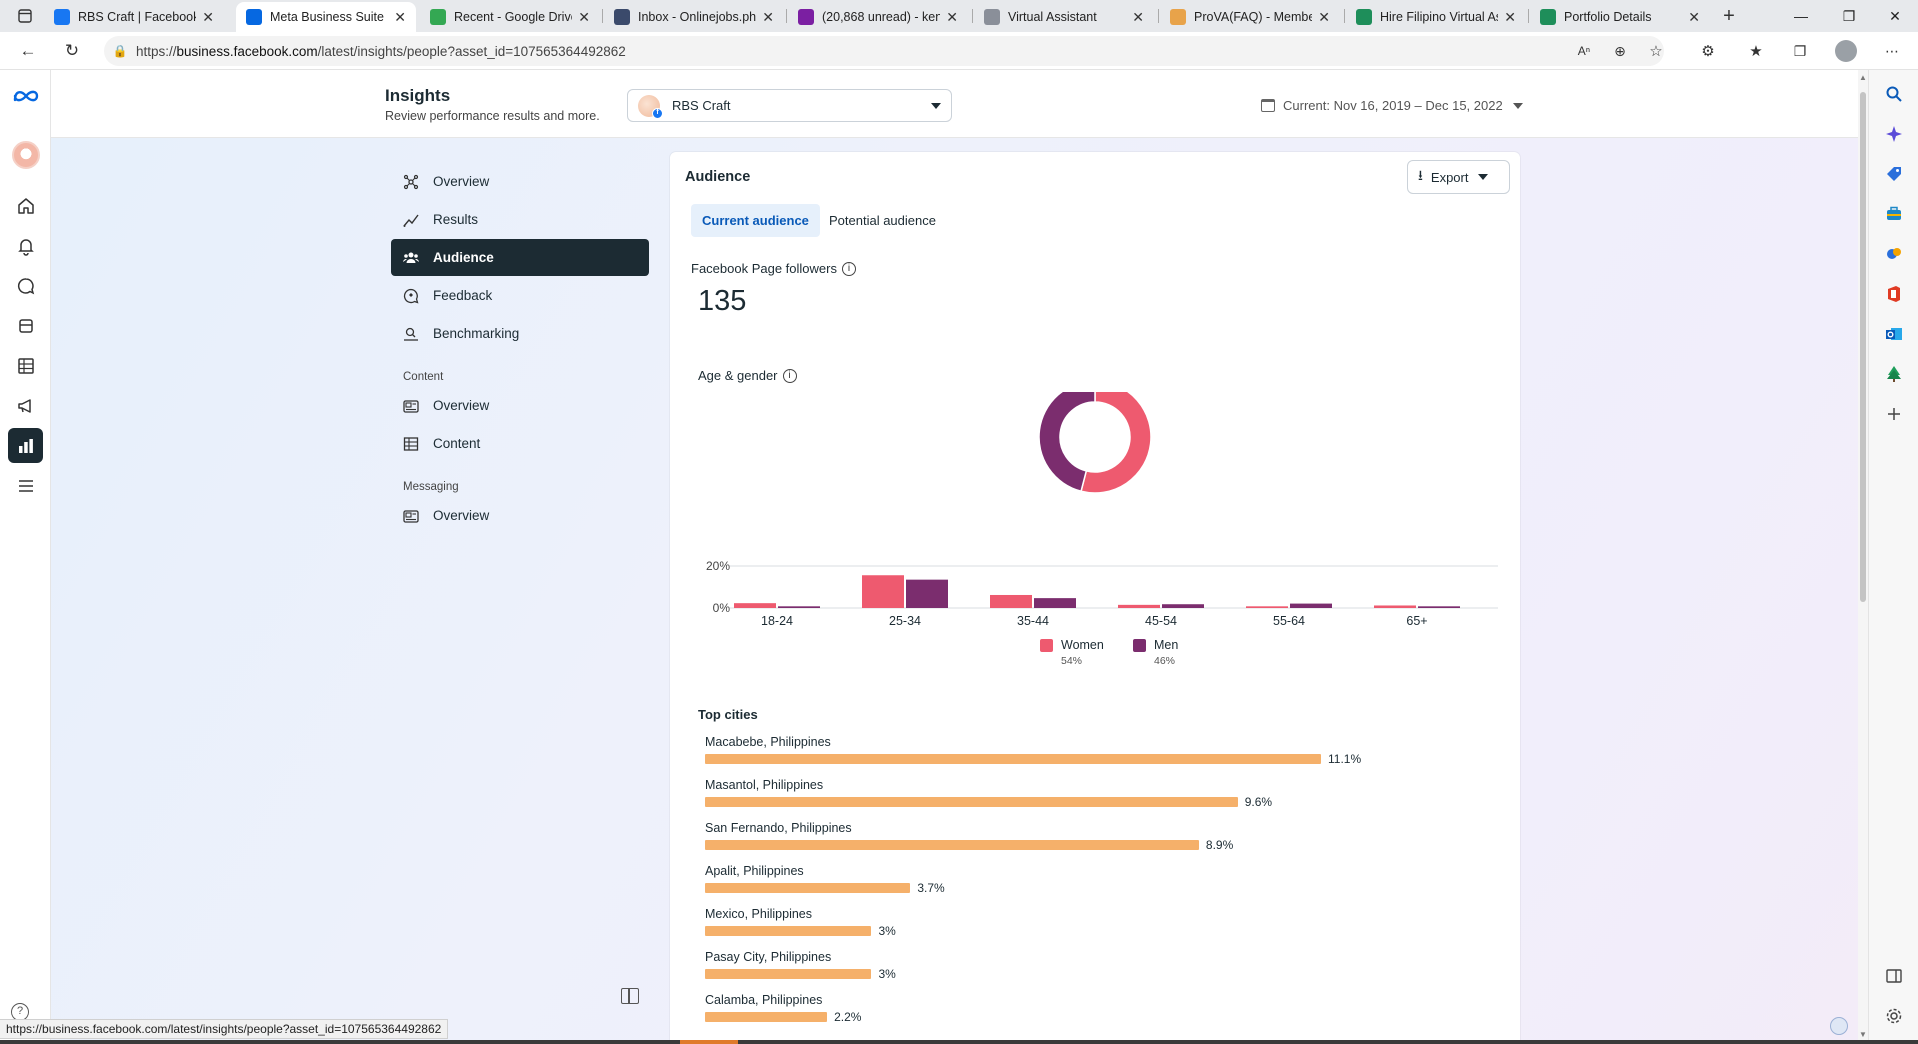 The height and width of the screenshot is (1044, 1918). I want to click on insights-chart-icon, so click(25, 445).